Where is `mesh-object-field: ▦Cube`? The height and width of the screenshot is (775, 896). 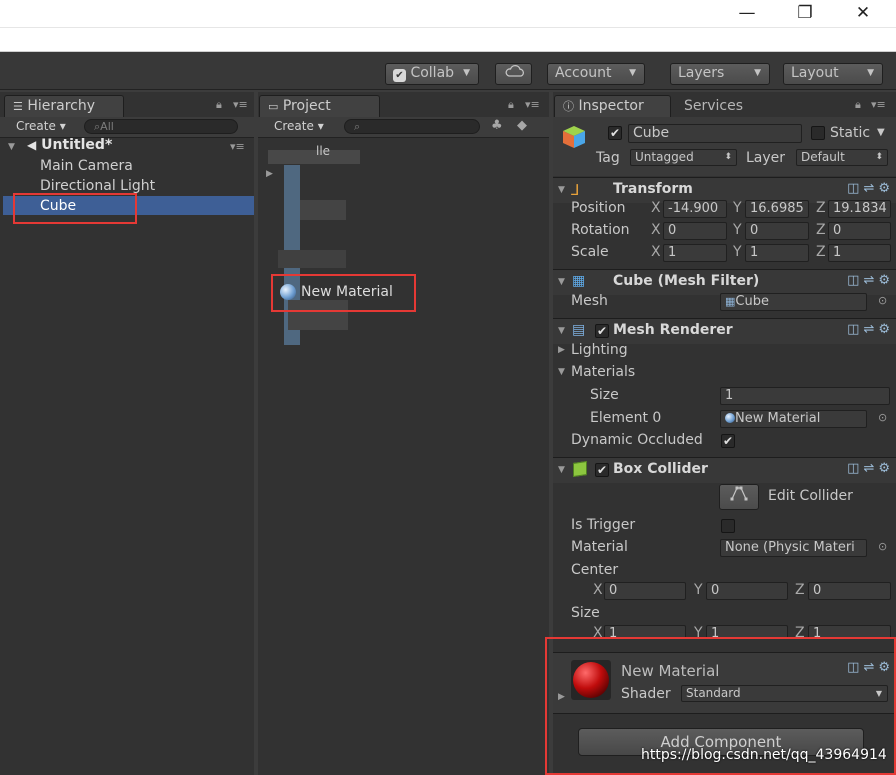
mesh-object-field: ▦Cube is located at coordinates (793, 302).